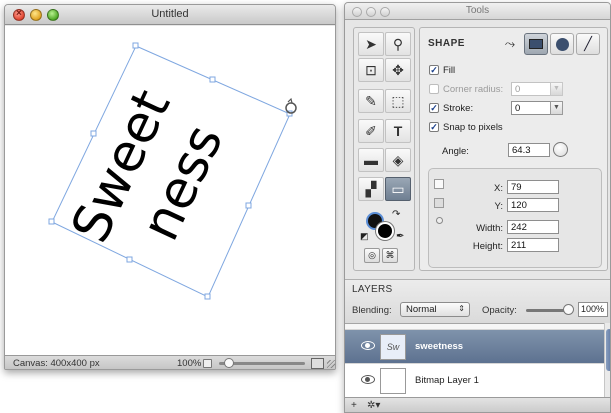  I want to click on clone-tool-button: ▞, so click(371, 189).